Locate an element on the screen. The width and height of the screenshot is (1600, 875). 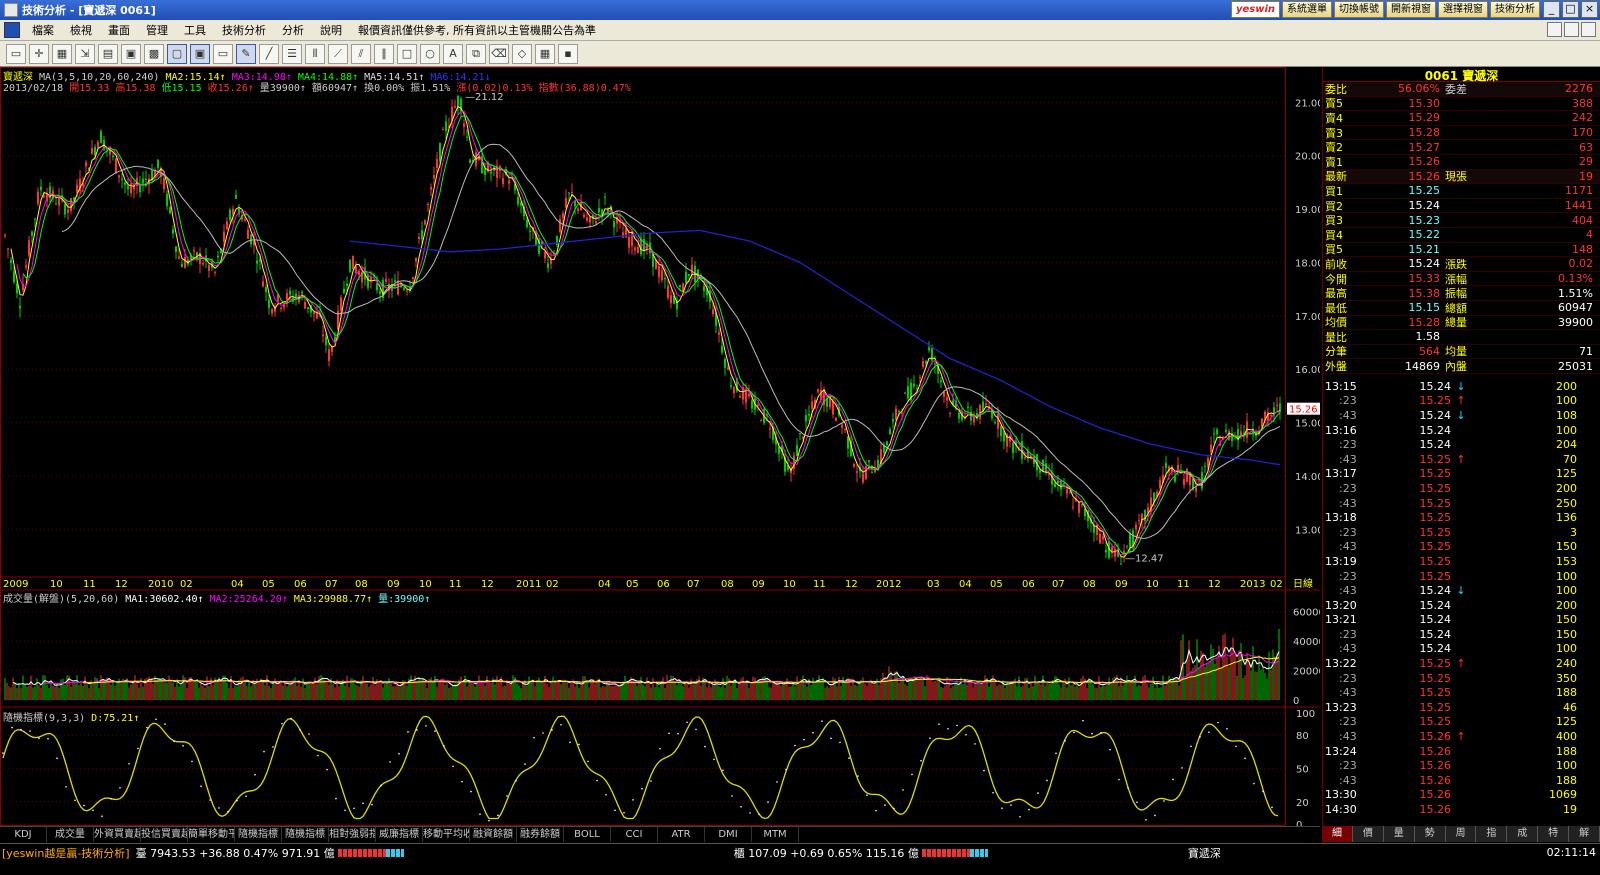
top-button-4: 選擇視窗 is located at coordinates (1463, 9).